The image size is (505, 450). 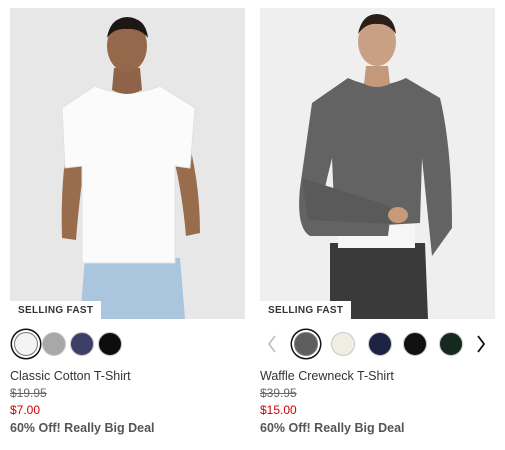 What do you see at coordinates (306, 344) in the screenshot?
I see `swatch-charcoal` at bounding box center [306, 344].